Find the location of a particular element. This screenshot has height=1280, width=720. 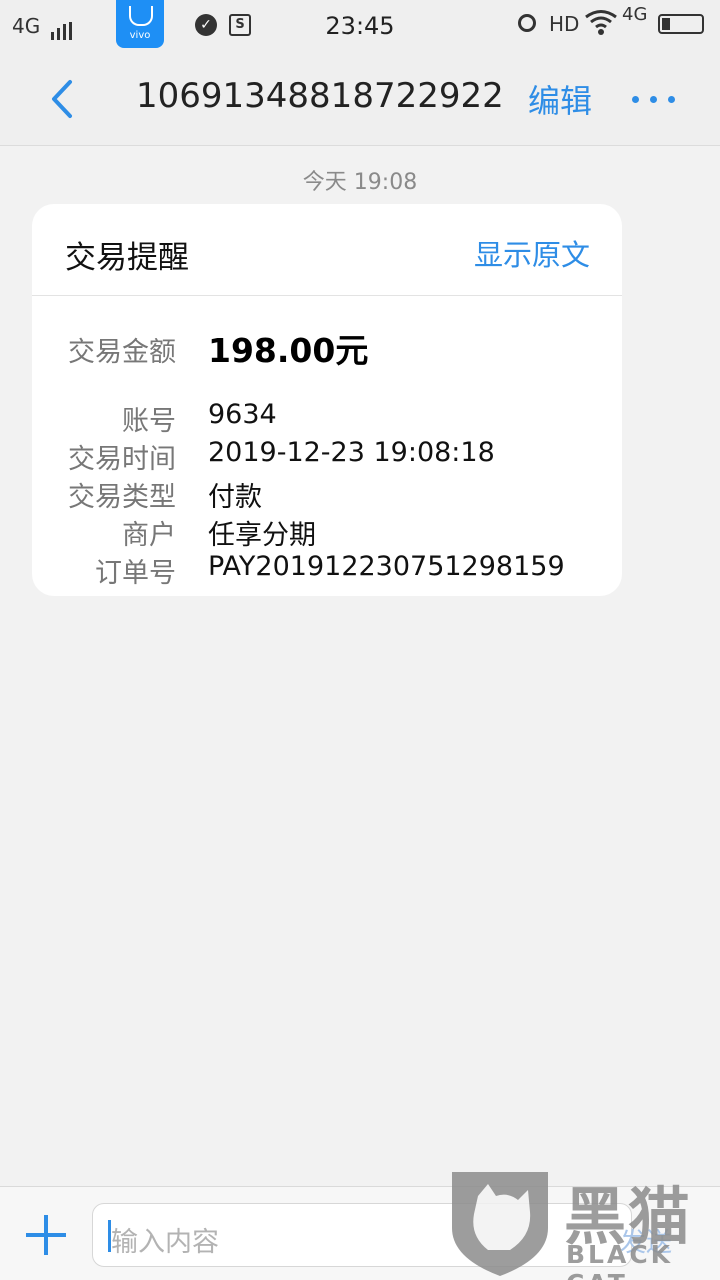

status-bar: 4G vivo ✓ S 23:45 HD 4G is located at coordinates (360, 26).